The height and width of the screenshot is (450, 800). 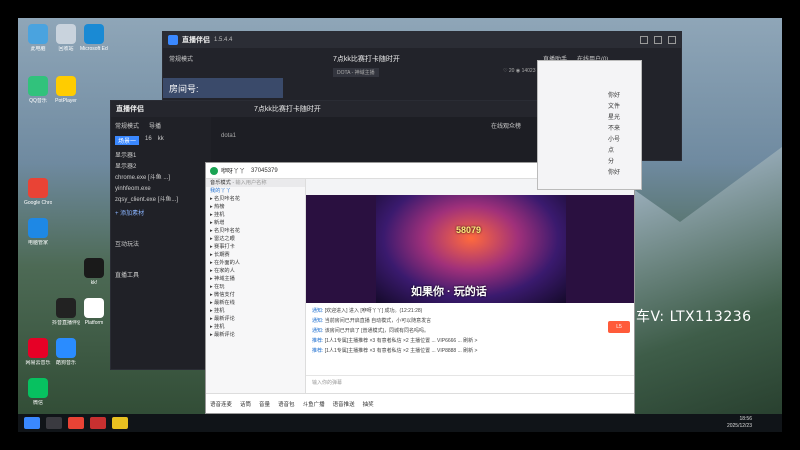 What do you see at coordinates (38, 203) in the screenshot?
I see `desktop-icon-label: Google Chrome` at bounding box center [38, 203].